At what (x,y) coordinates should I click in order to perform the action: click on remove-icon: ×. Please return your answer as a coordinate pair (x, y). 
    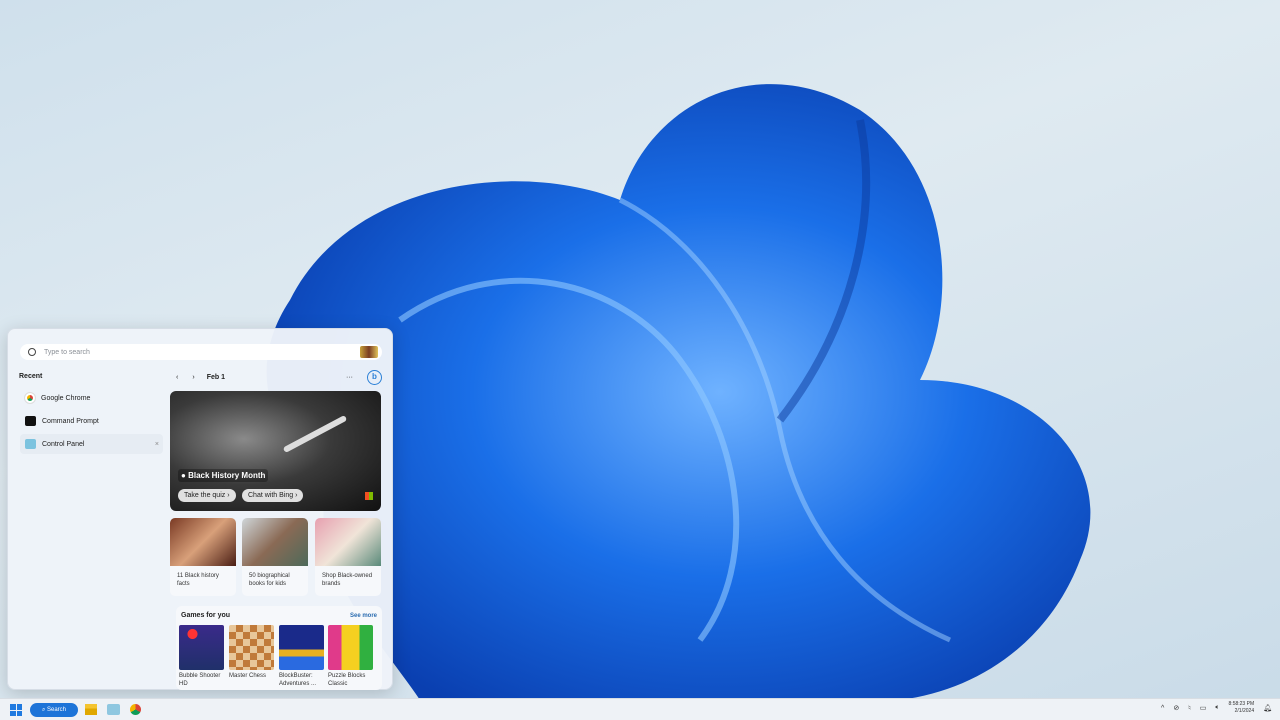
    Looking at the image, I should click on (157, 444).